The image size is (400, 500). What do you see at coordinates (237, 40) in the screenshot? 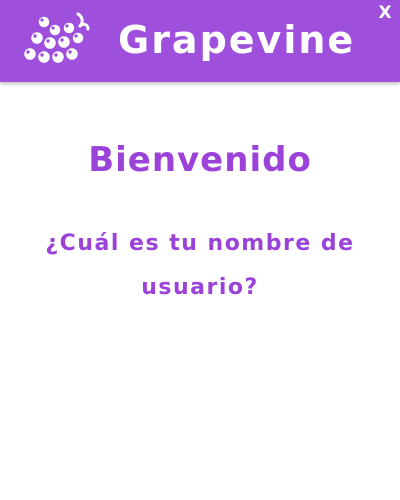
I see `app-title: Grapevine` at bounding box center [237, 40].